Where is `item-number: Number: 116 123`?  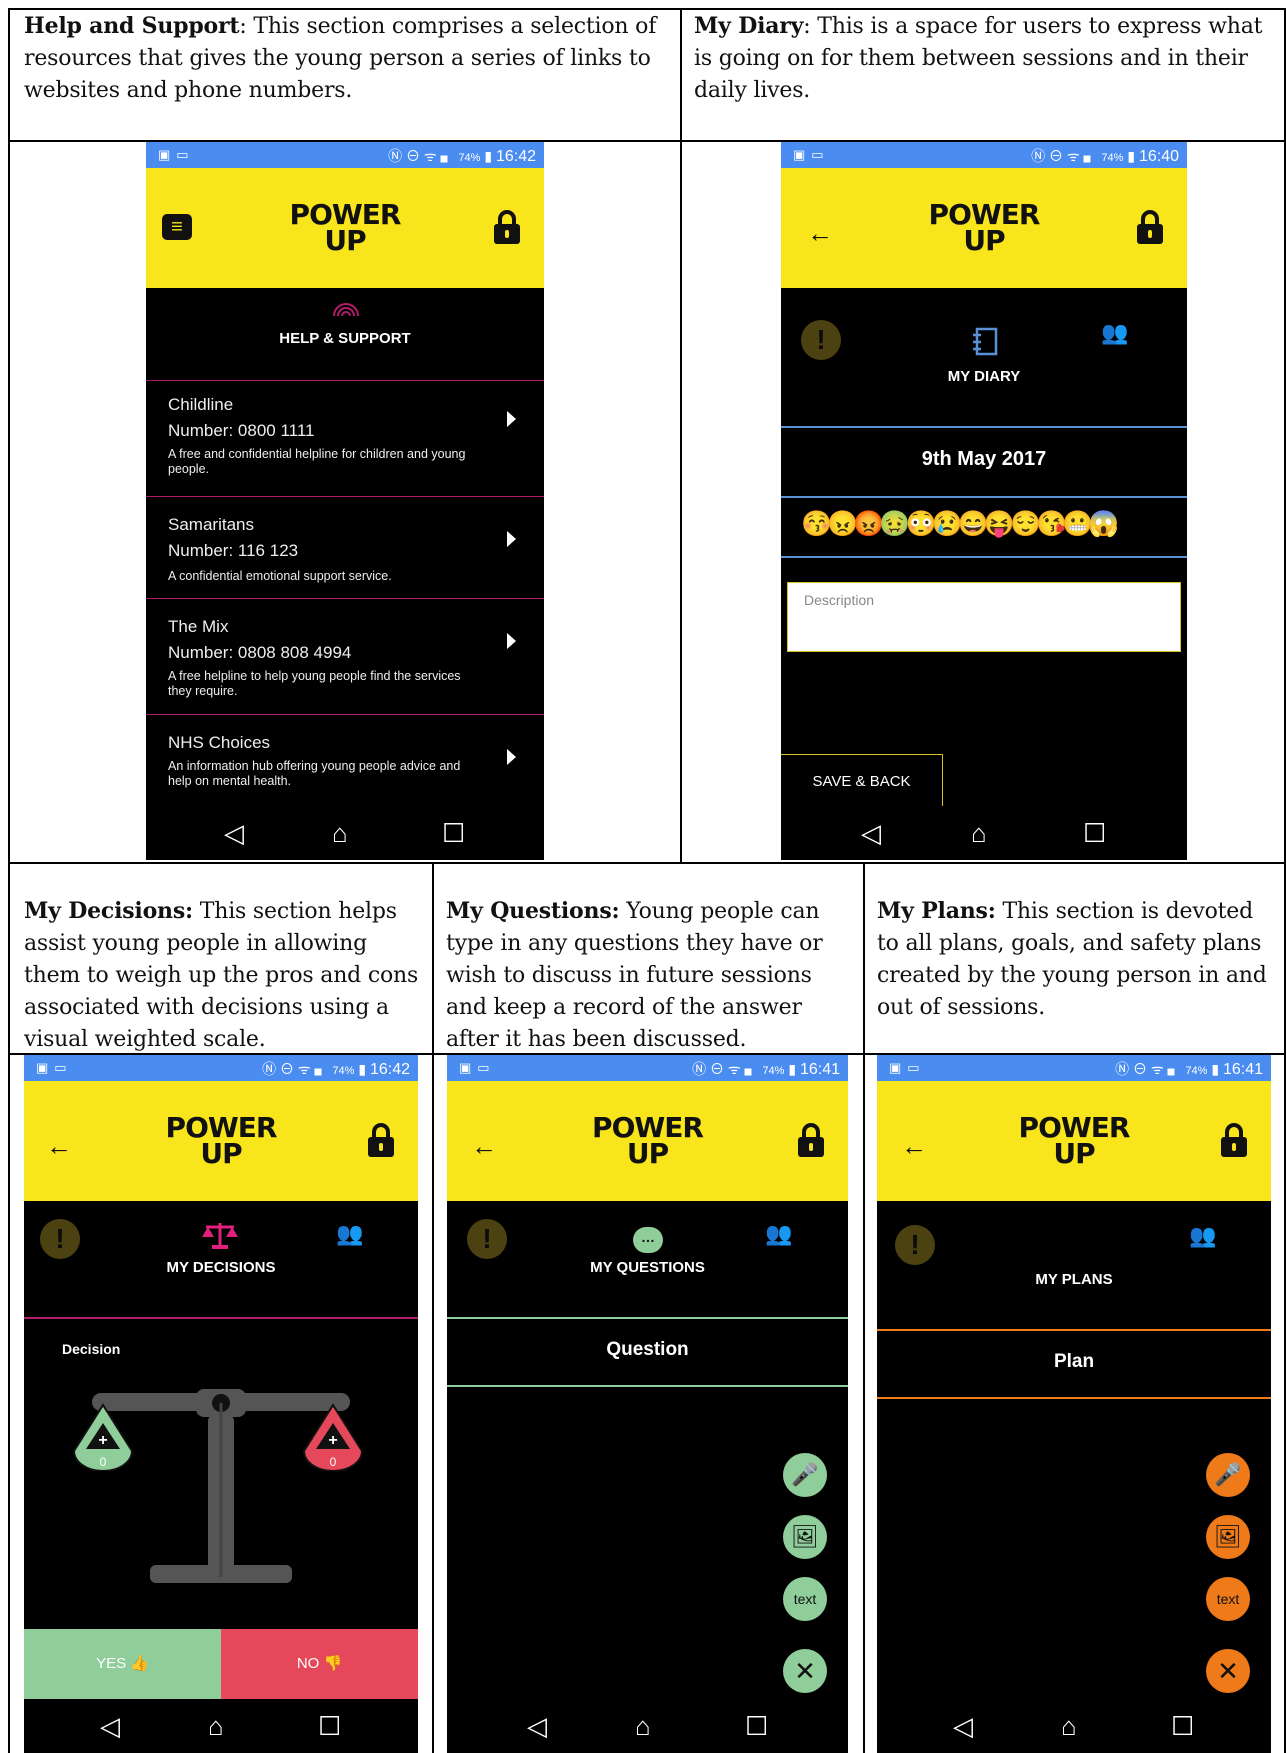 item-number: Number: 116 123 is located at coordinates (233, 550).